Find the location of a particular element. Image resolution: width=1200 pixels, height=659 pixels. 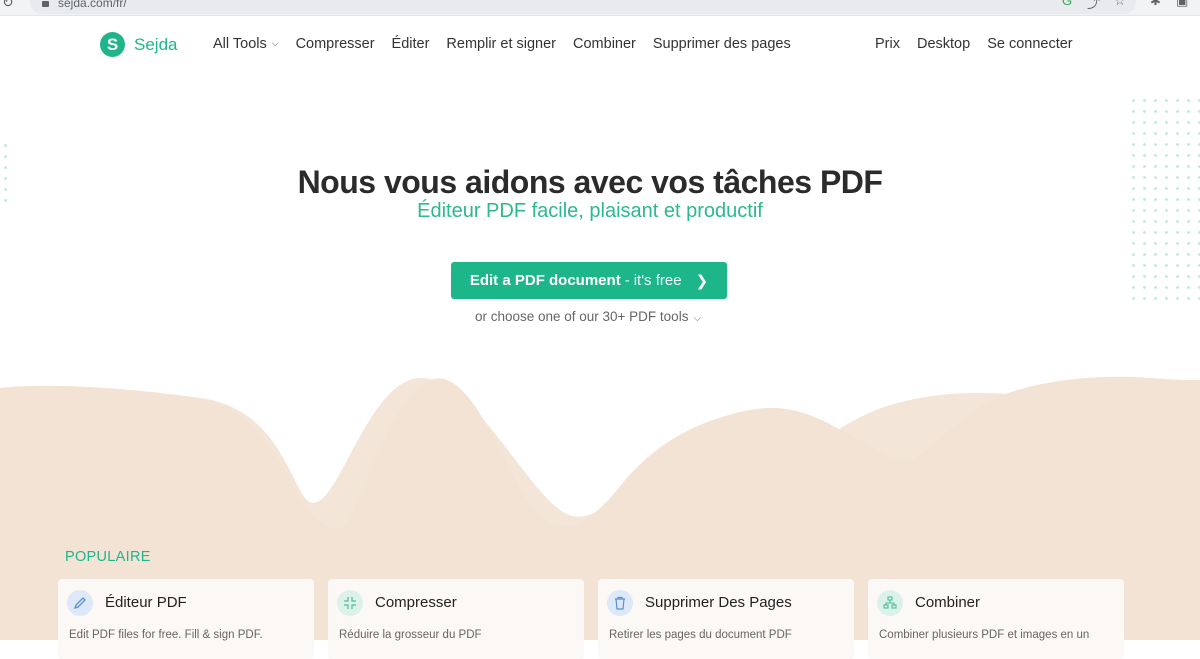

card-title: Supprimer Des Pages is located at coordinates (718, 602).